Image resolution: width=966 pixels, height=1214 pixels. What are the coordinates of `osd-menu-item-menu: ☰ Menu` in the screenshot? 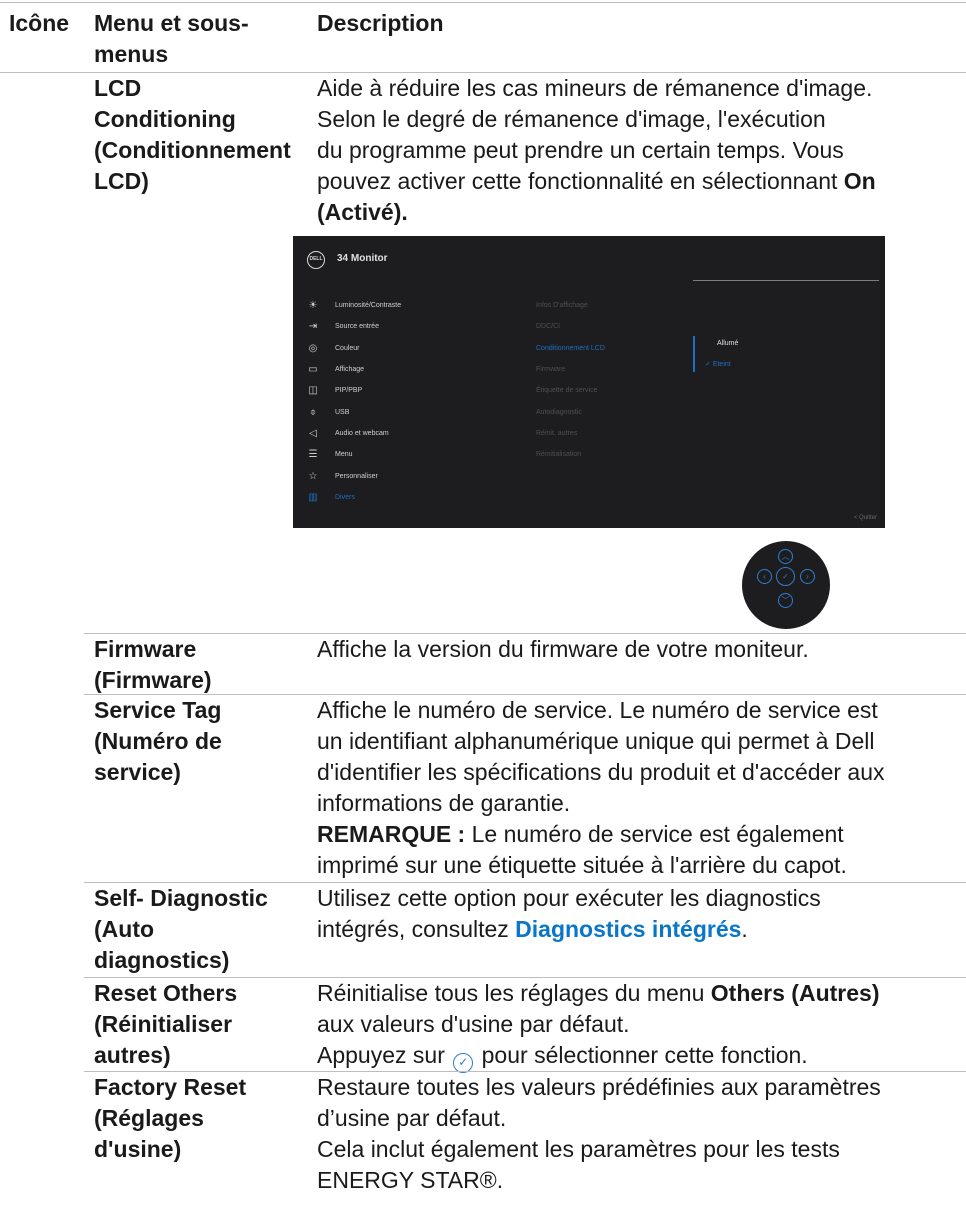 It's located at (353, 454).